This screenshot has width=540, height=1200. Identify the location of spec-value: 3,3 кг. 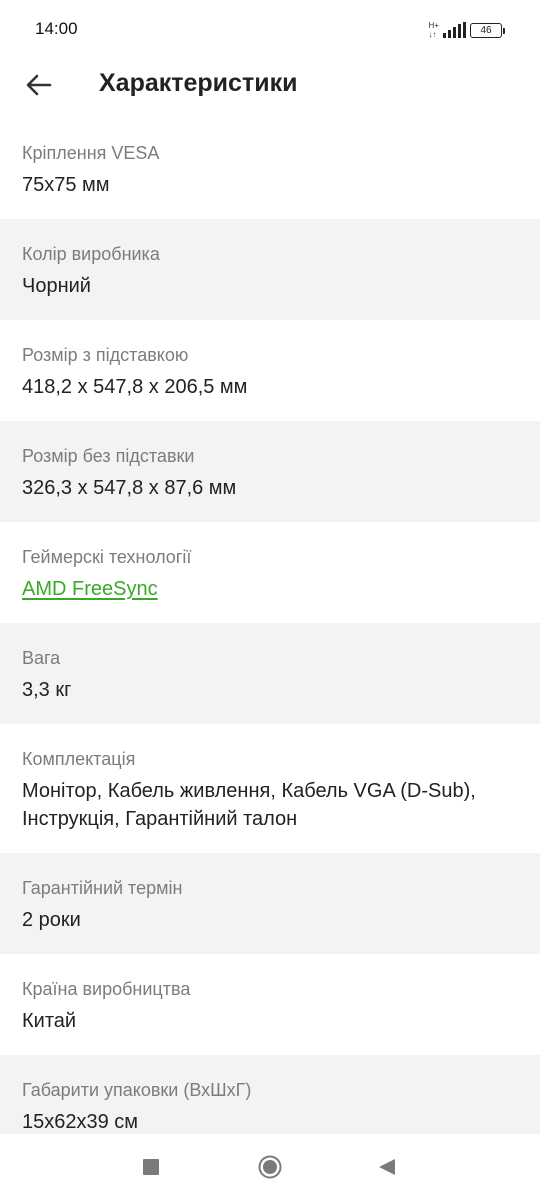
(47, 690).